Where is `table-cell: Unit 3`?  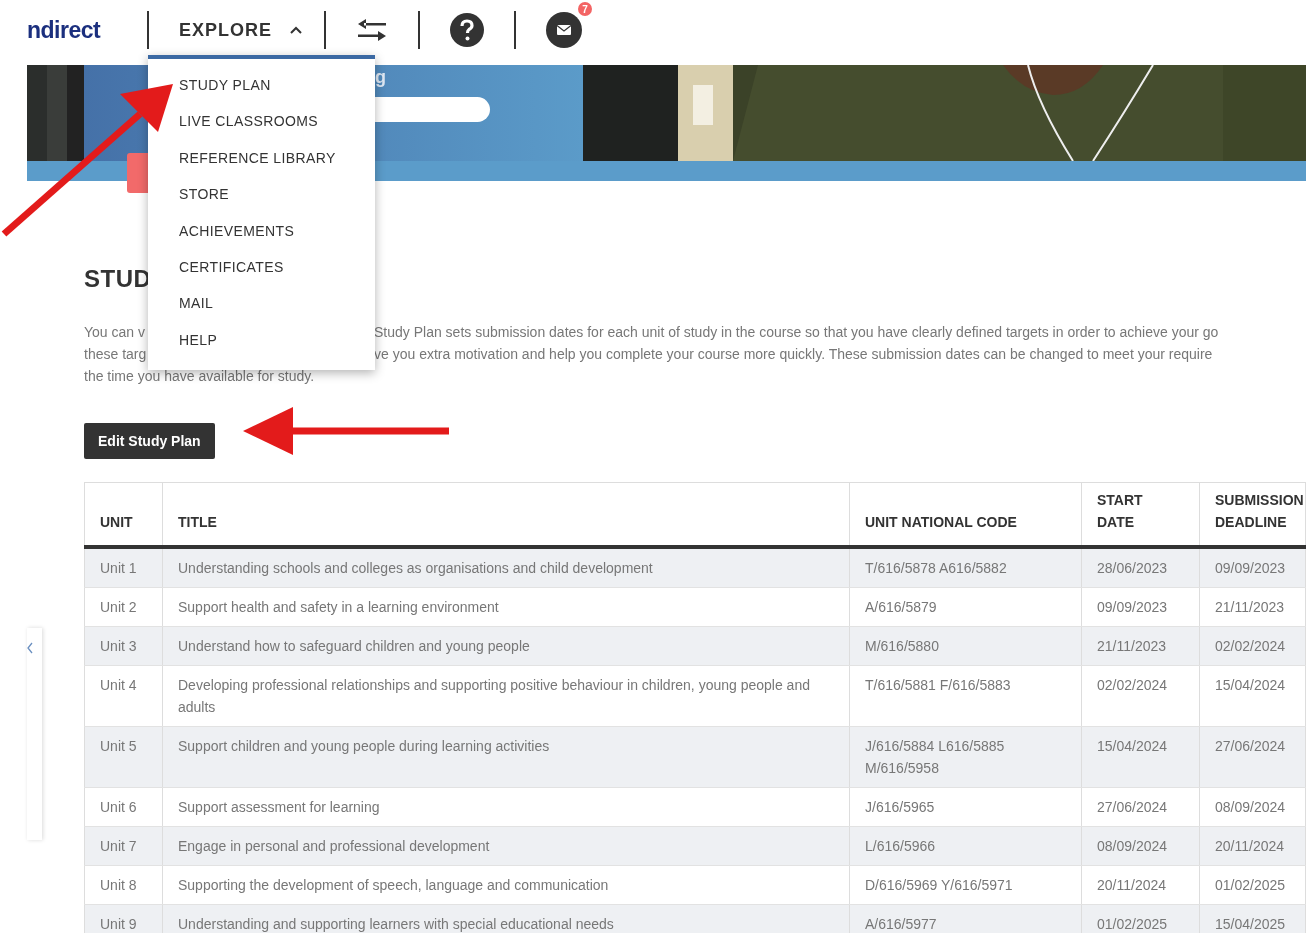
table-cell: Unit 3 is located at coordinates (123, 646).